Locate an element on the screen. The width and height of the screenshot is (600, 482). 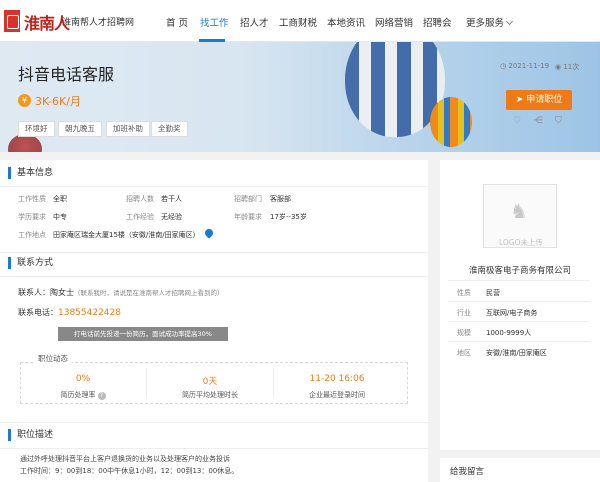
nav-local-news: 本地资讯 is located at coordinates (346, 22).